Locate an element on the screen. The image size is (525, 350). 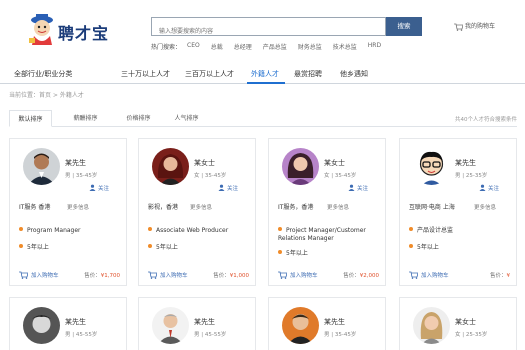
talent-card: 某先生 男 | 35-45岁 is located at coordinates (327, 323).